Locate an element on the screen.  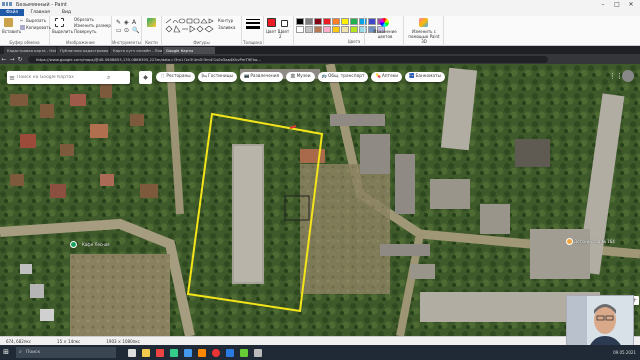
chip-entertainment: 📷Развлечения is located at coordinates (261, 77).